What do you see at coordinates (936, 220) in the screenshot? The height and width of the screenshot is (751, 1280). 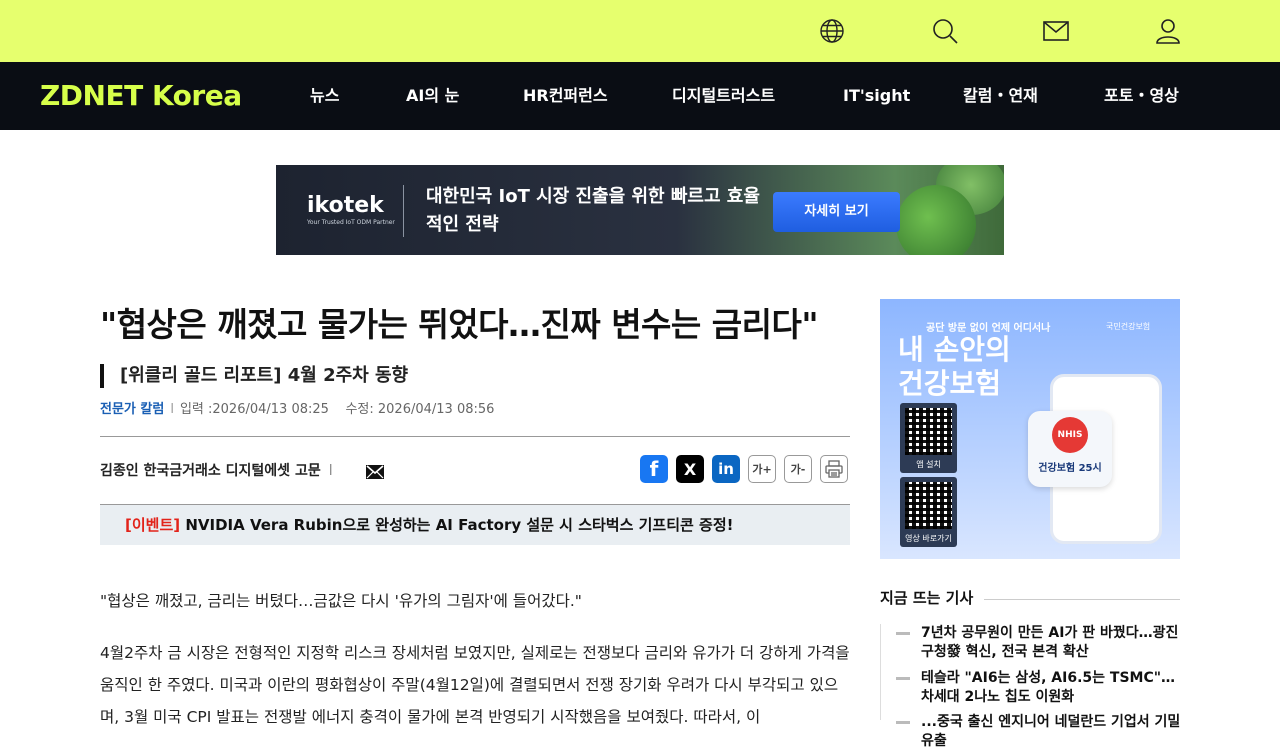 I see `ad-decoration` at bounding box center [936, 220].